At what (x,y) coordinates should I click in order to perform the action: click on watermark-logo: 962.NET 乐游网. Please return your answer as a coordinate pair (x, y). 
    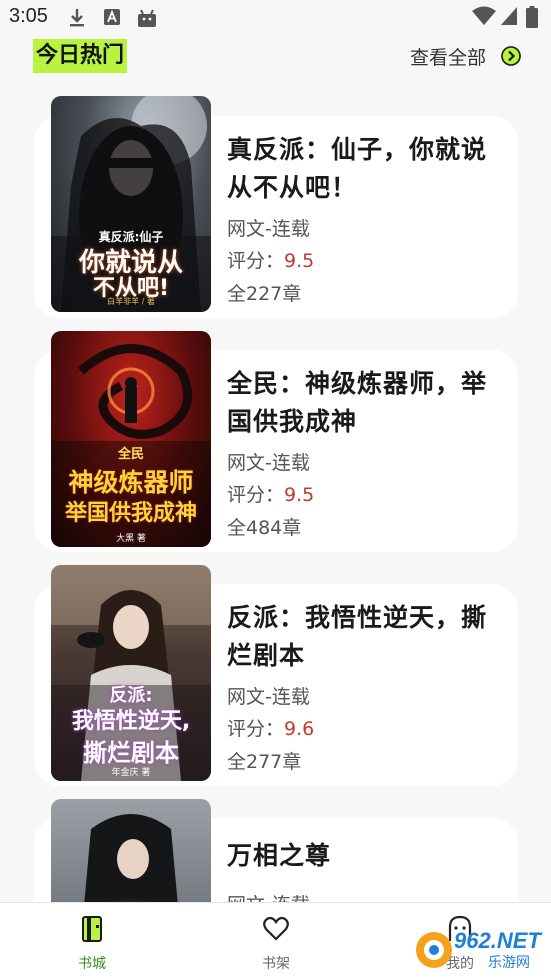
    Looking at the image, I should click on (480, 950).